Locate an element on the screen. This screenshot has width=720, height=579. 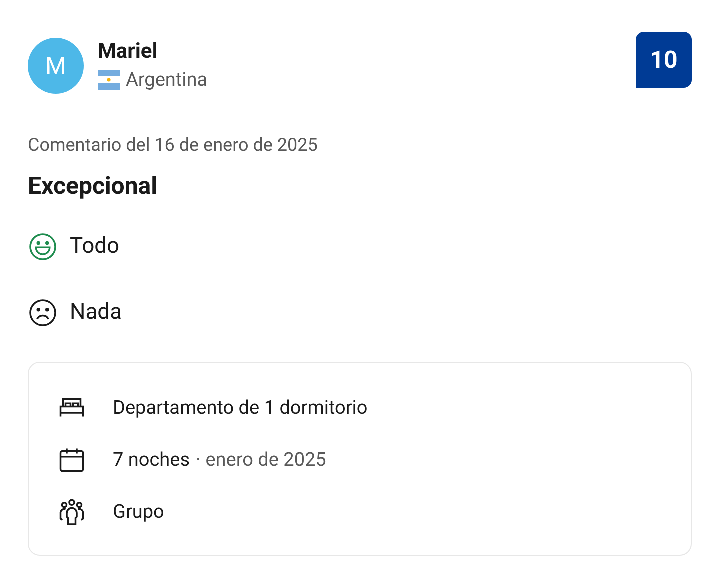
opinion-text: Nada is located at coordinates (96, 313).